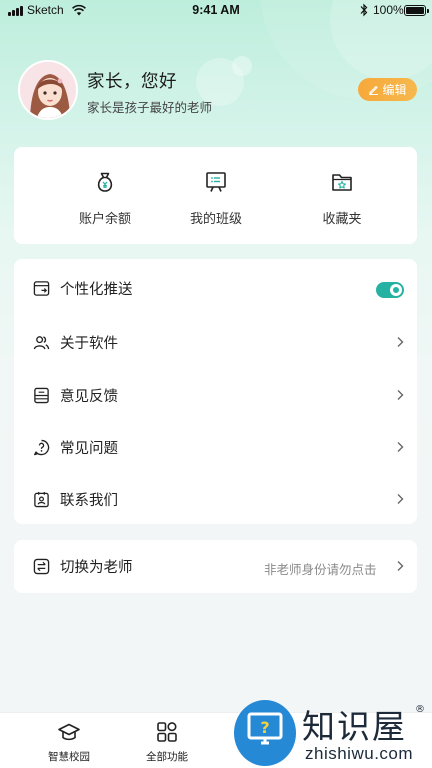  Describe the element at coordinates (89, 449) in the screenshot. I see `menu-item-label: 常见问题` at that location.